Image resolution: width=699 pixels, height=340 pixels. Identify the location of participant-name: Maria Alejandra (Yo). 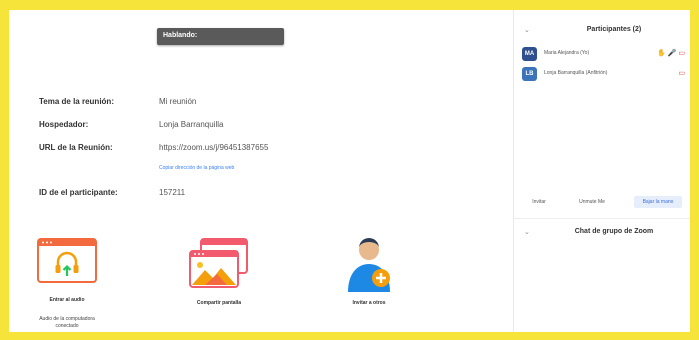
(567, 53).